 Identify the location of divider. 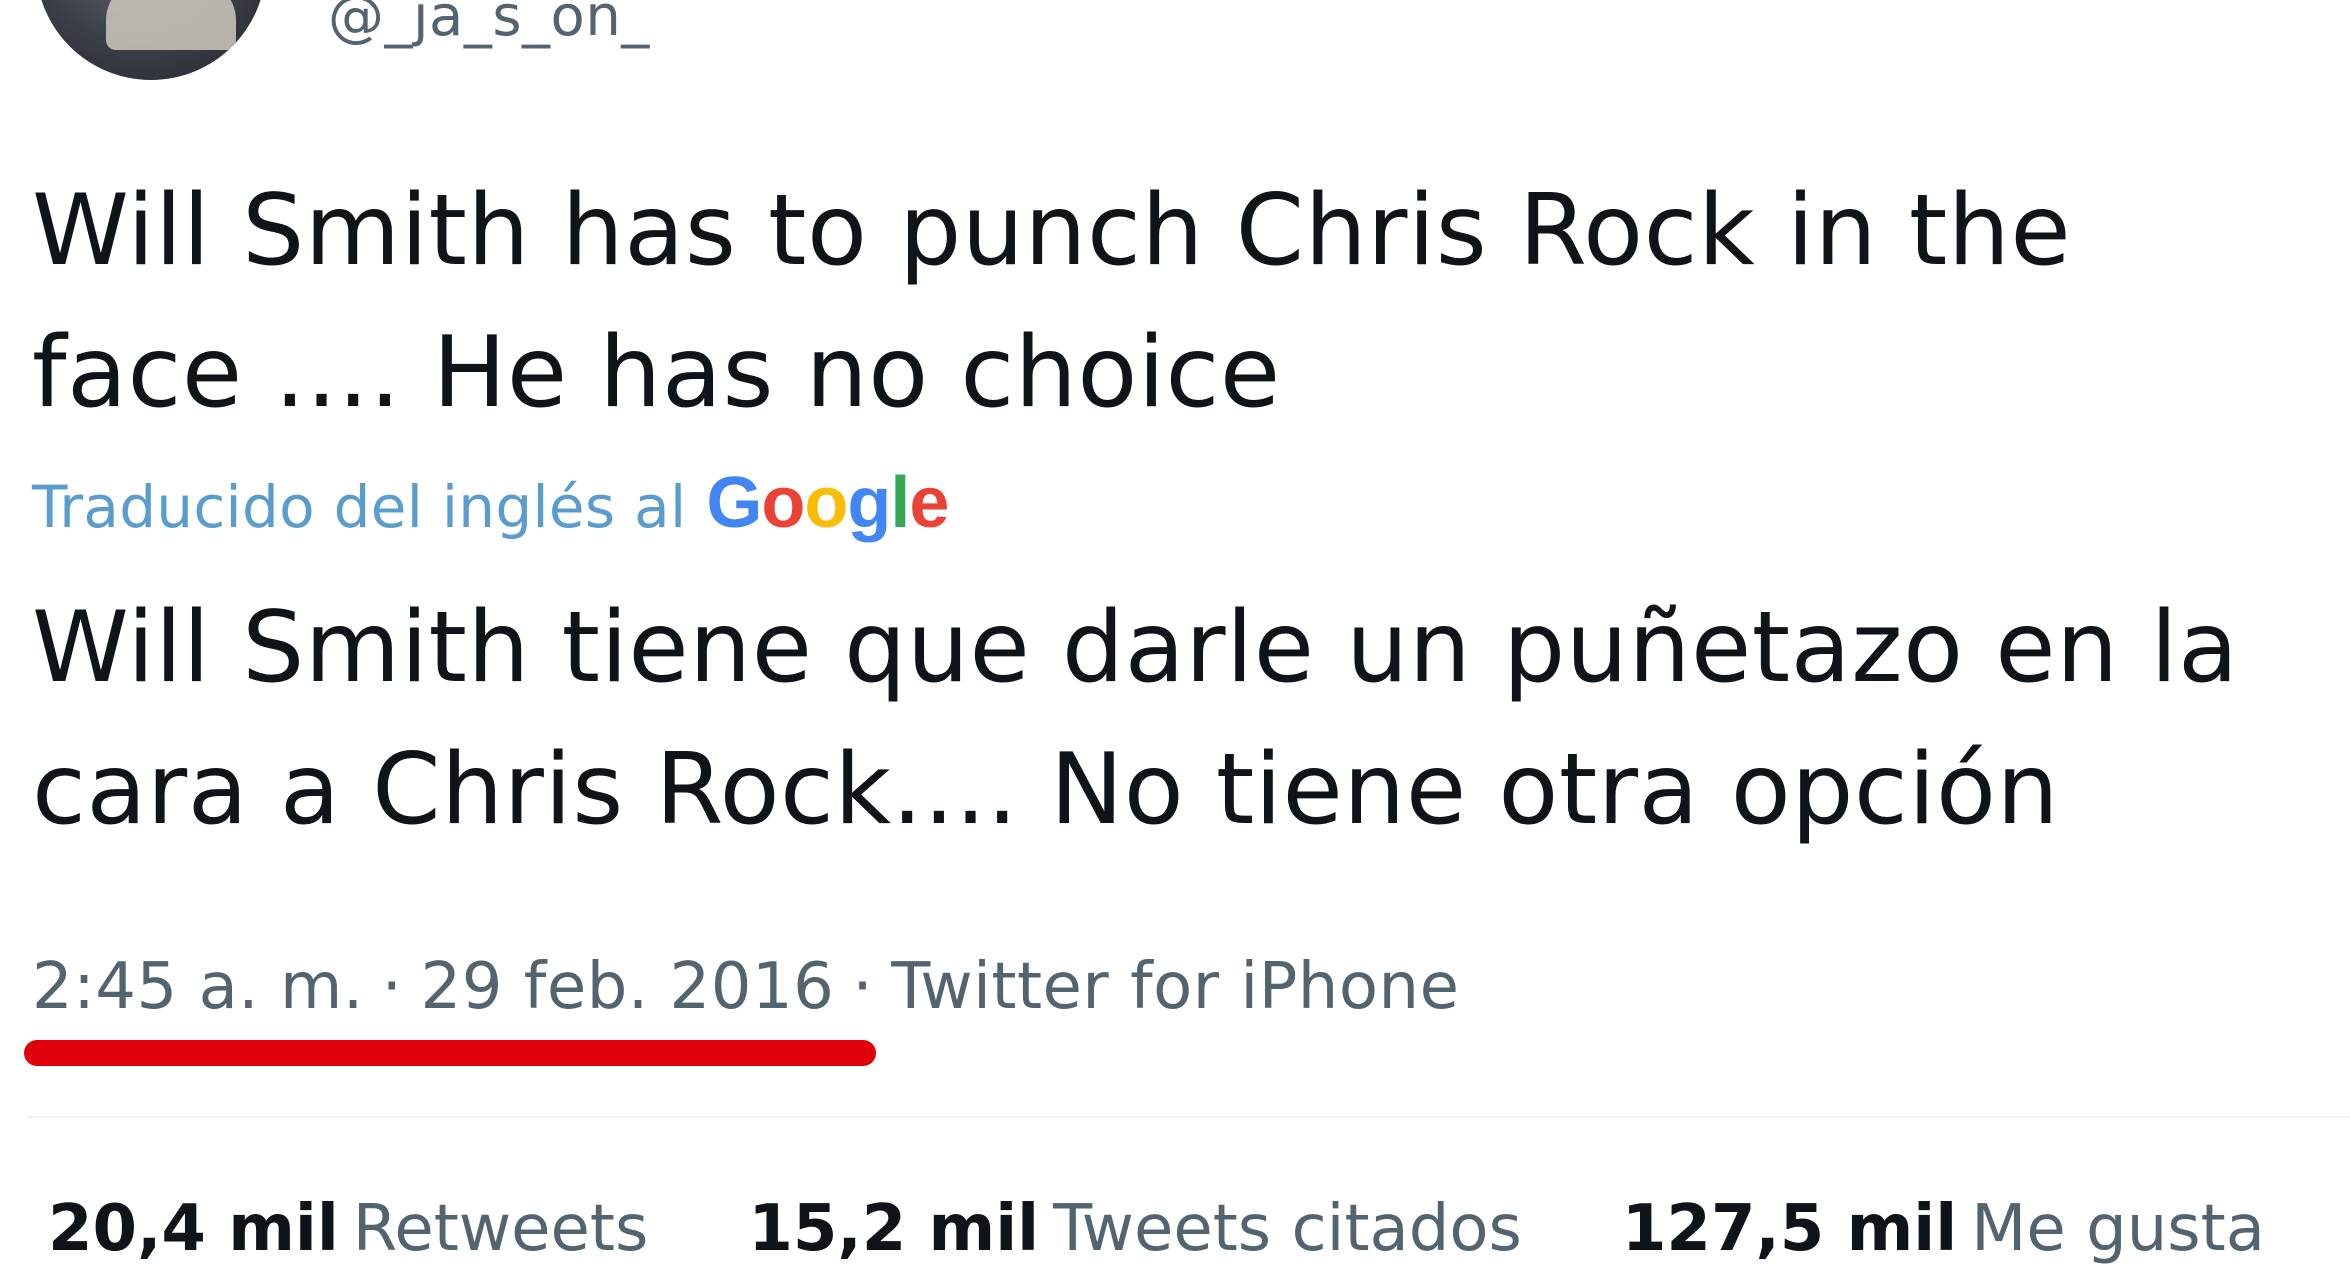
(1189, 1117).